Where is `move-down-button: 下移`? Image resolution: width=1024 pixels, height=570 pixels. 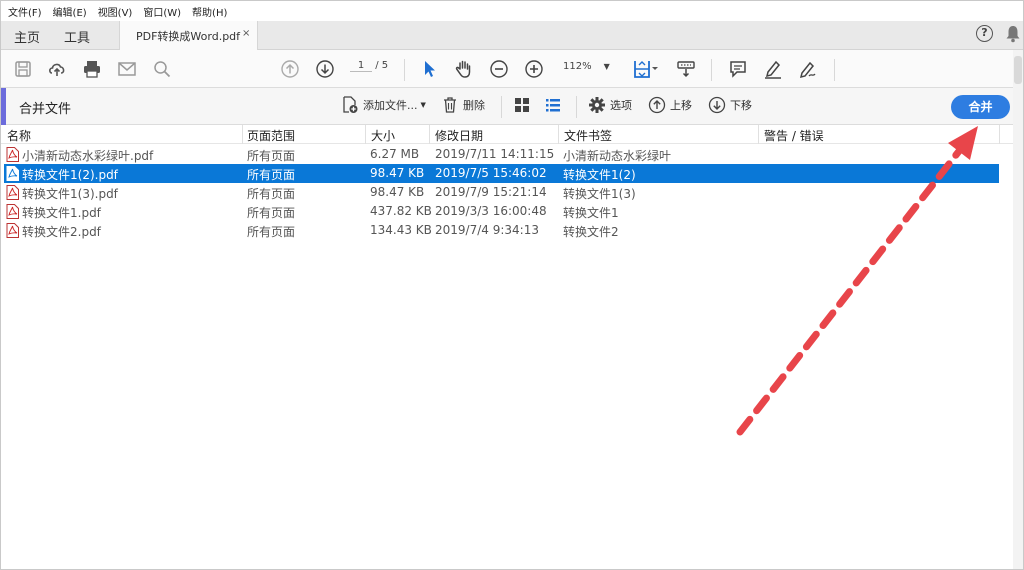 move-down-button: 下移 is located at coordinates (730, 105).